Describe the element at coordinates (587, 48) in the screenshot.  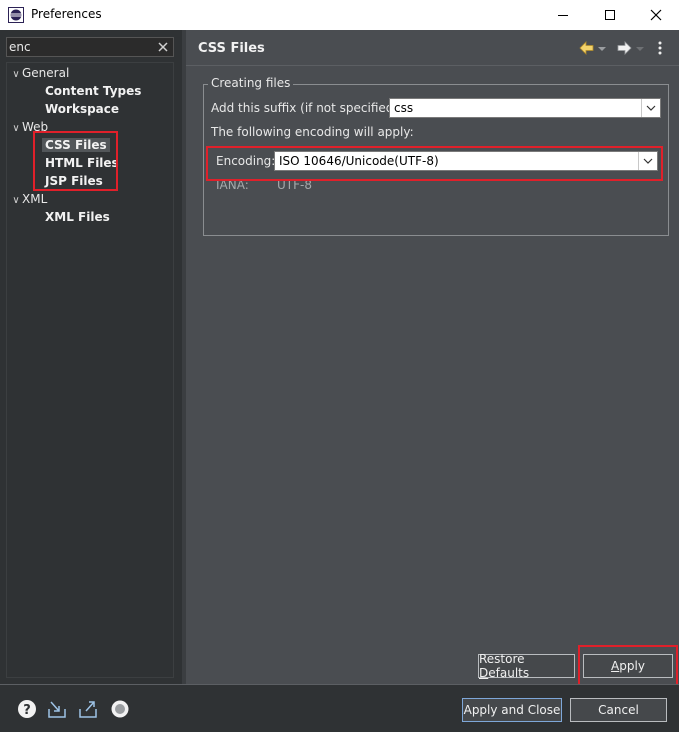
I see `arrow-left-icon` at that location.